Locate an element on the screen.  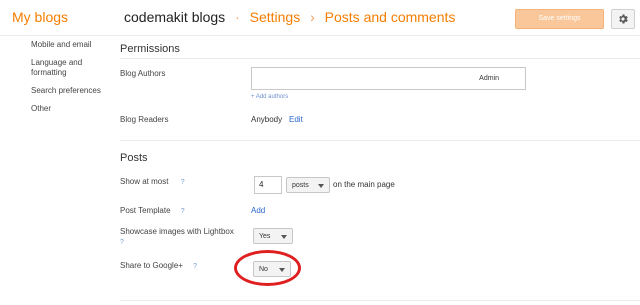
breadcrumb-posts-and-comments: Posts and comments is located at coordinates (390, 17).